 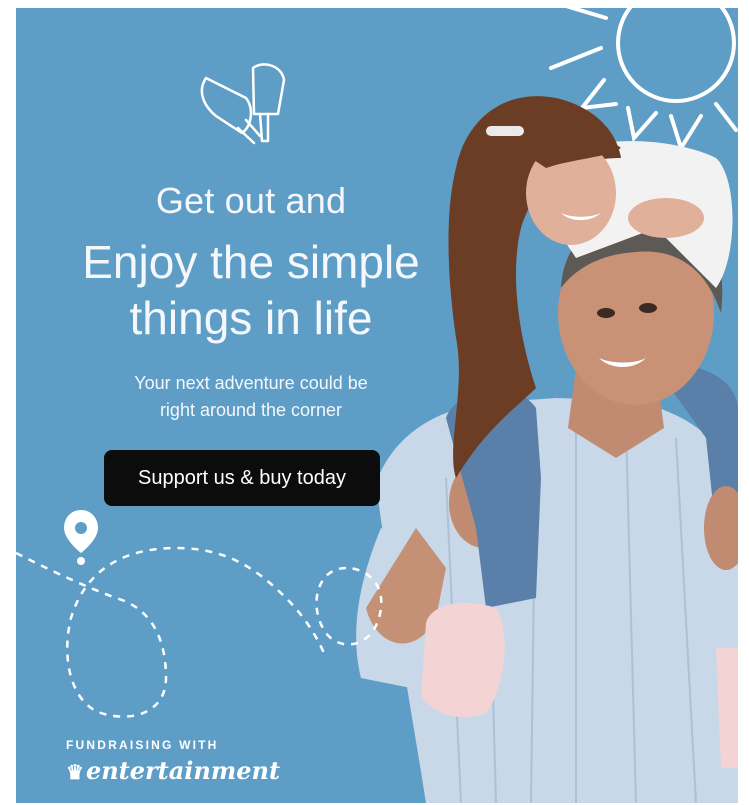 I want to click on subtitle-line2: right around the corner, so click(x=251, y=410).